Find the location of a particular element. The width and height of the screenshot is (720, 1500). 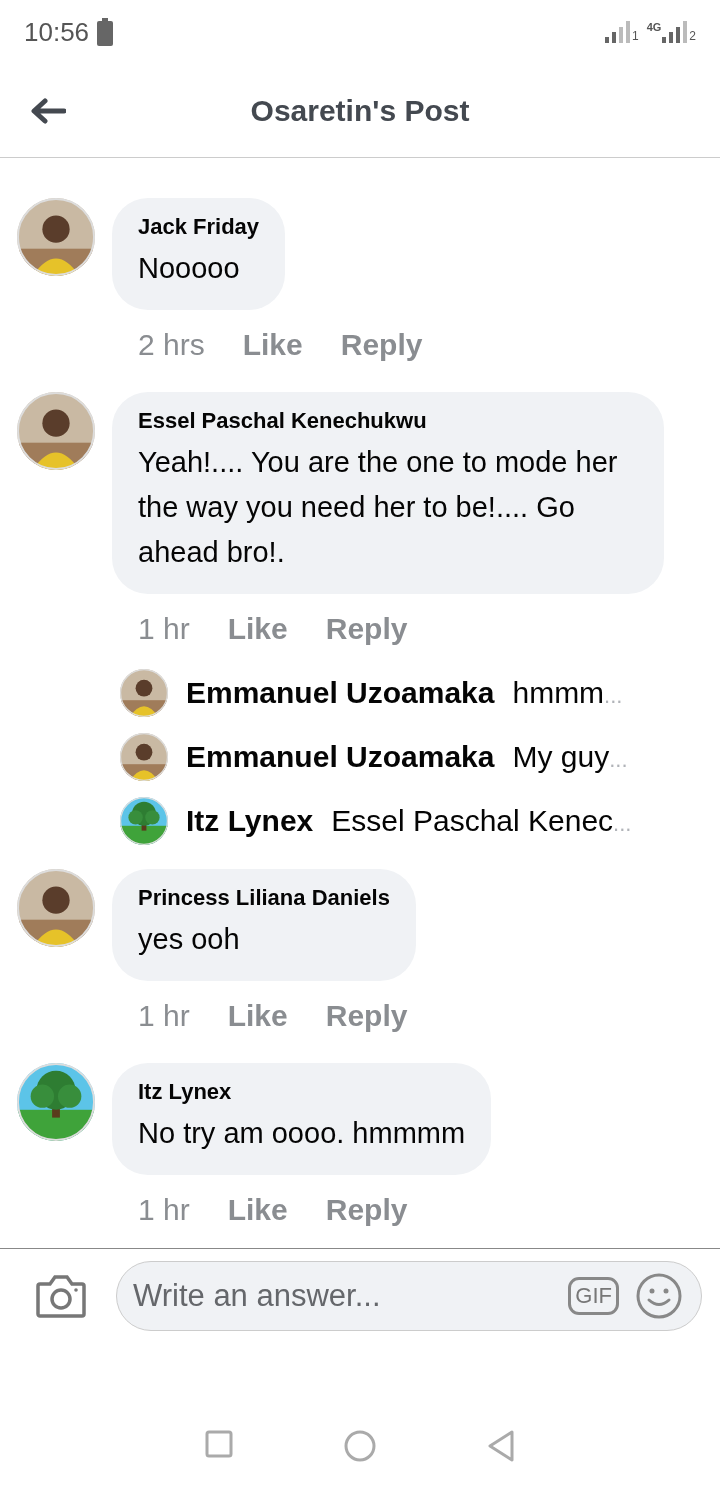

reply-author: Itz Lynex is located at coordinates (250, 821).